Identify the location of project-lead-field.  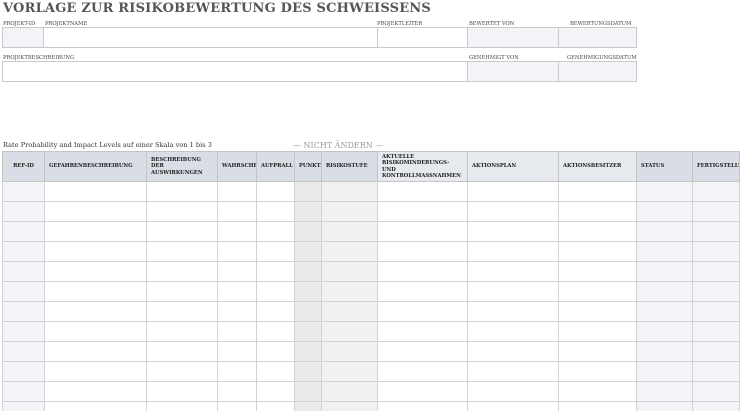
(422, 37).